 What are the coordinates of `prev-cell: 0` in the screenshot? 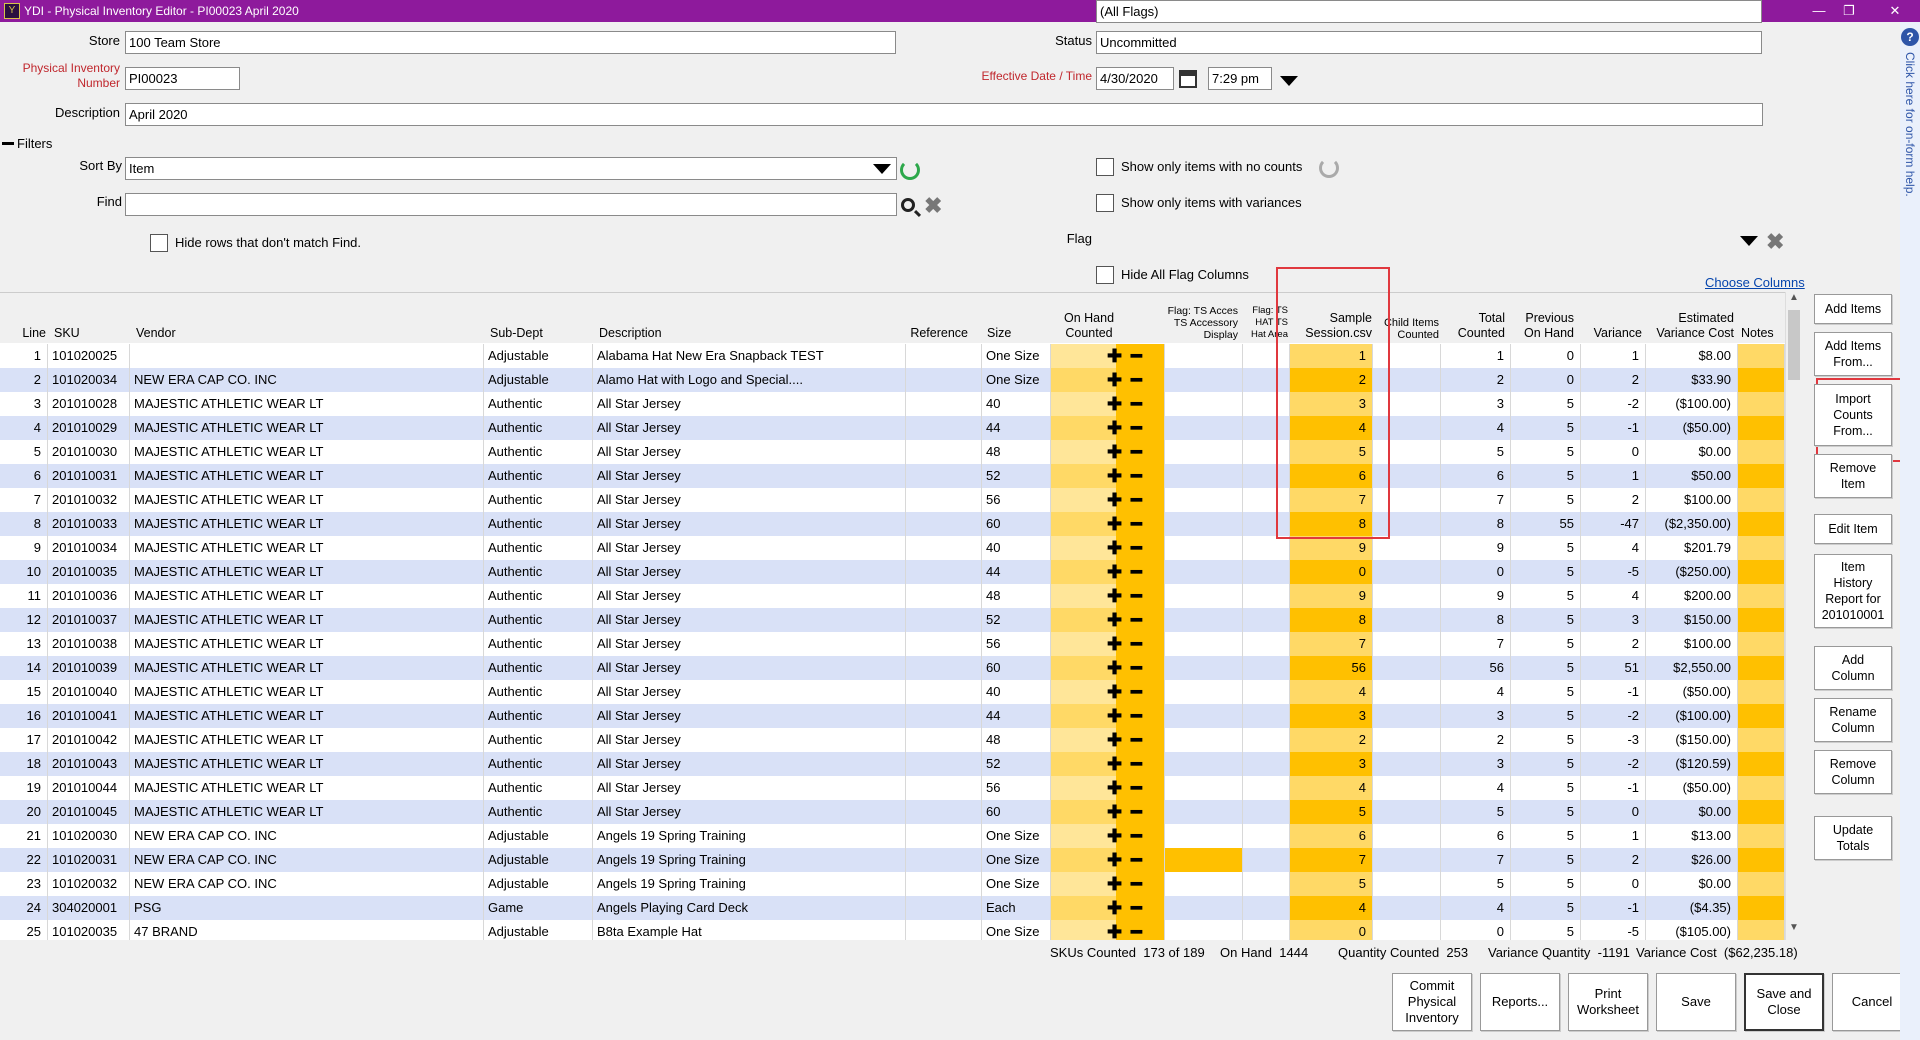 It's located at (1546, 380).